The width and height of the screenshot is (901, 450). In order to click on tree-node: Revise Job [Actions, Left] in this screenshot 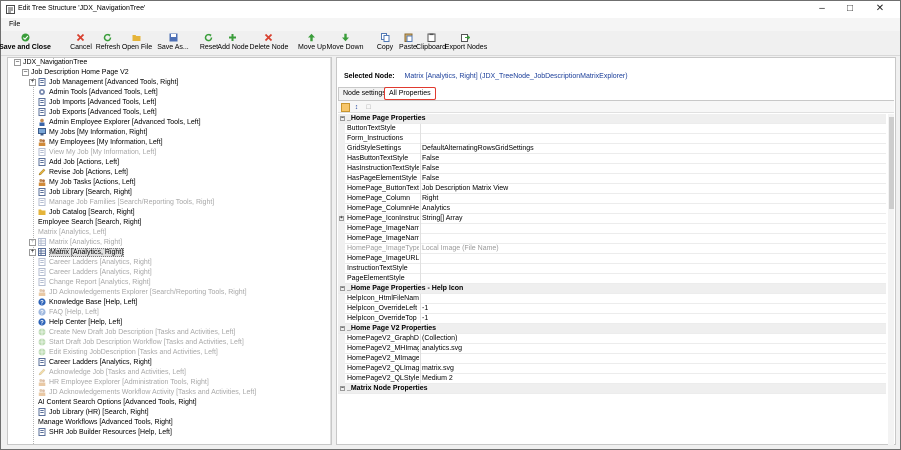, I will do `click(83, 173)`.